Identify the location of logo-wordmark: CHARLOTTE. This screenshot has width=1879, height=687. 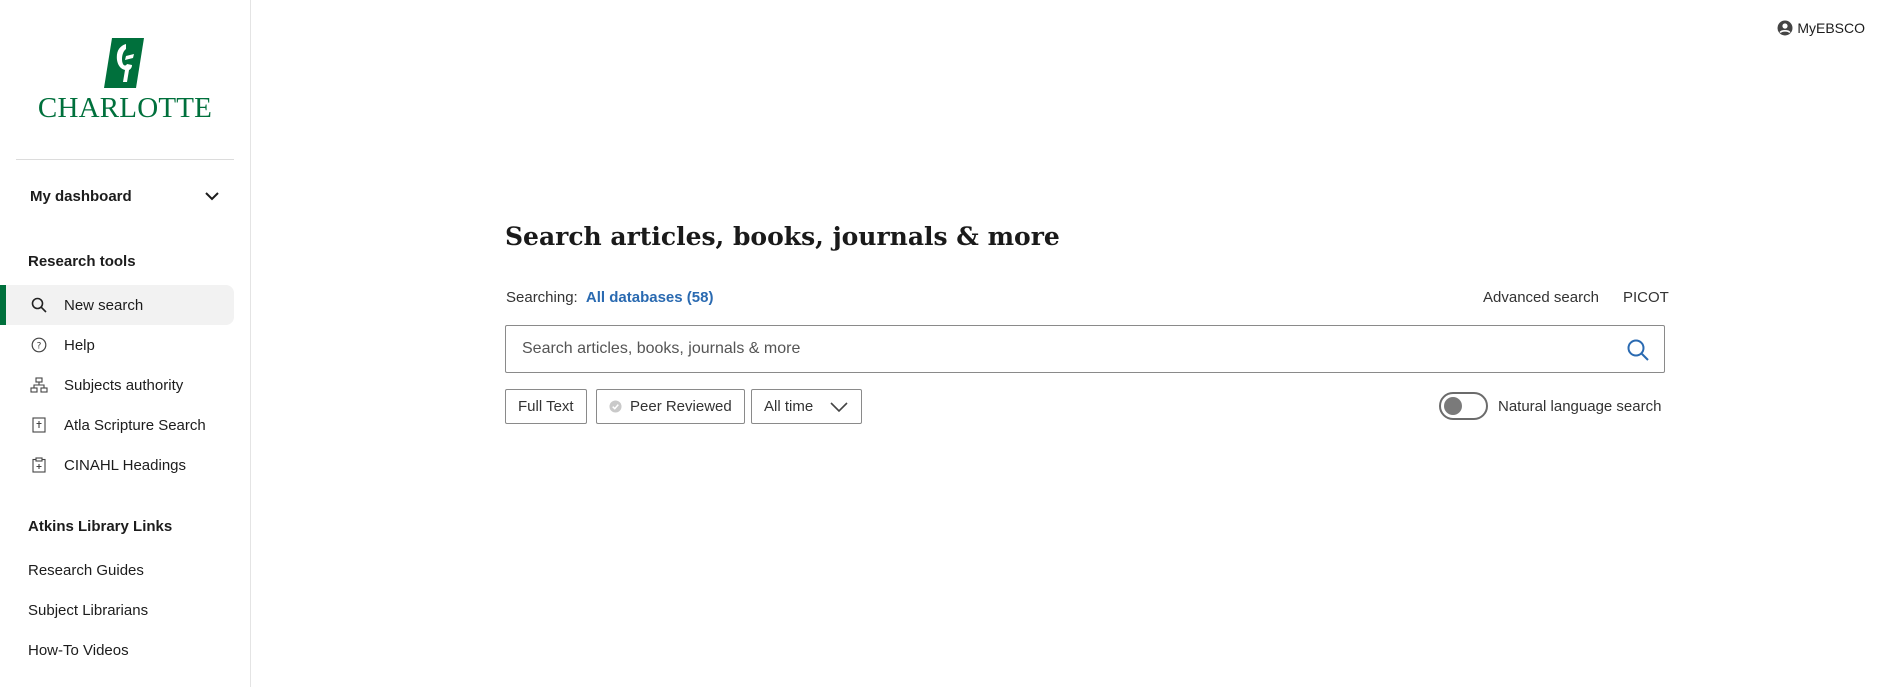
(125, 108).